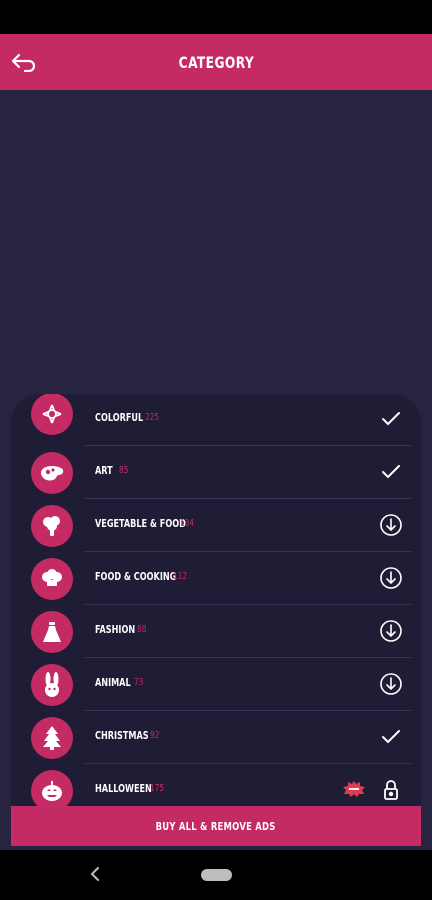  Describe the element at coordinates (52, 414) in the screenshot. I see `flower-icon` at that location.